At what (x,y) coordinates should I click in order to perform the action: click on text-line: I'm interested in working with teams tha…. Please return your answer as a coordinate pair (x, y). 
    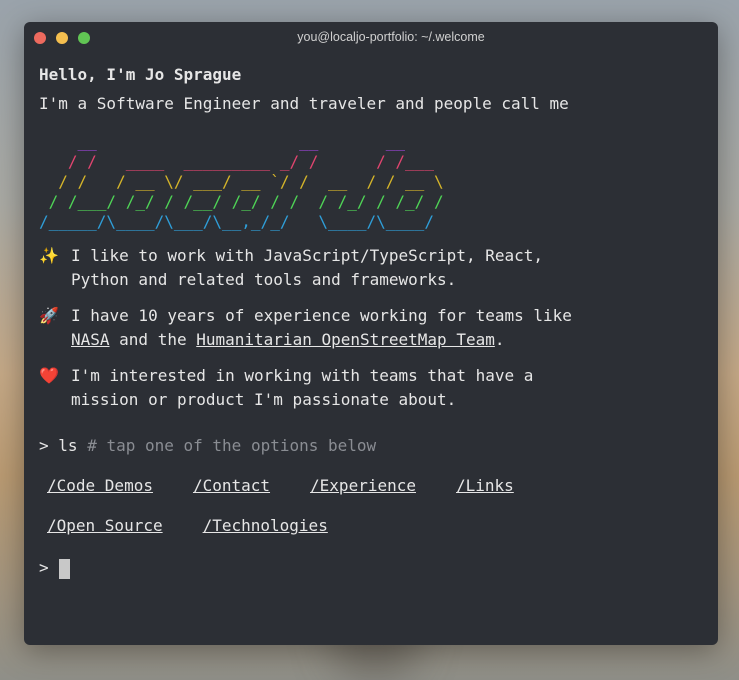
    Looking at the image, I should click on (302, 375).